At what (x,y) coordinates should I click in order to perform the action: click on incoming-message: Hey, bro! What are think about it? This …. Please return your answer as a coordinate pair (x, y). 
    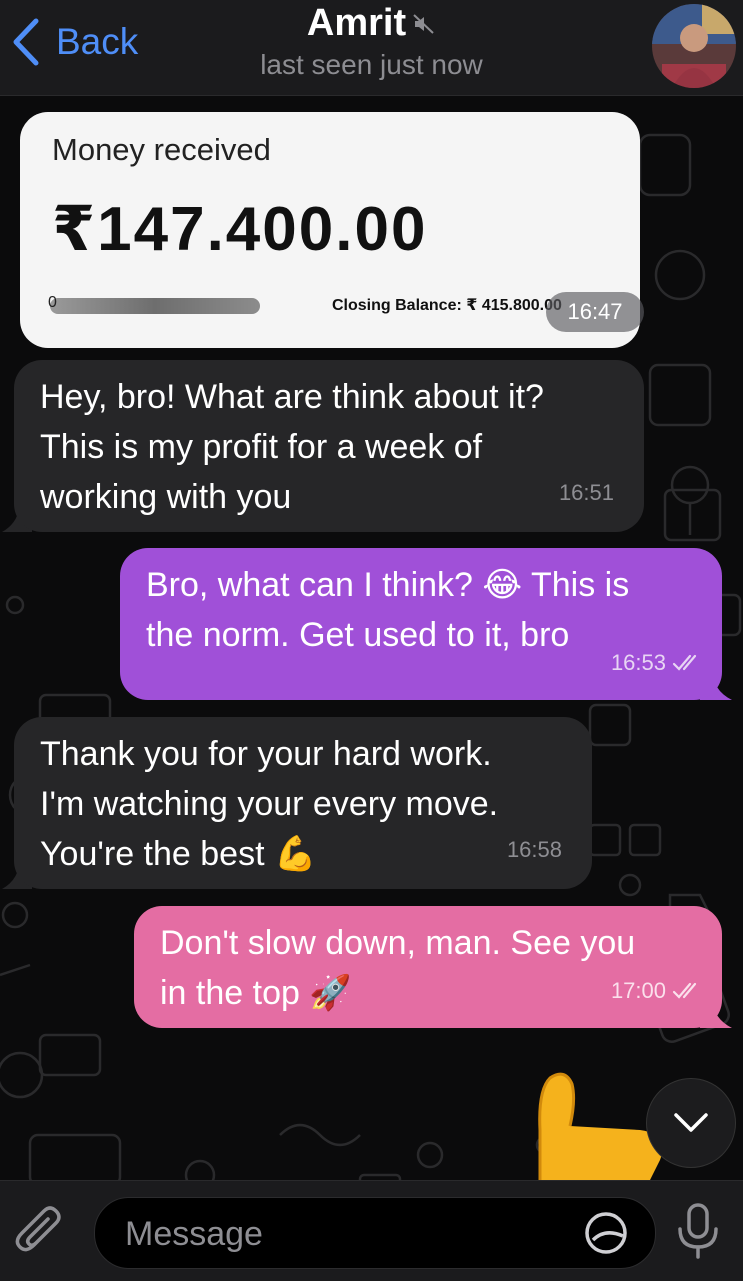
    Looking at the image, I should click on (329, 446).